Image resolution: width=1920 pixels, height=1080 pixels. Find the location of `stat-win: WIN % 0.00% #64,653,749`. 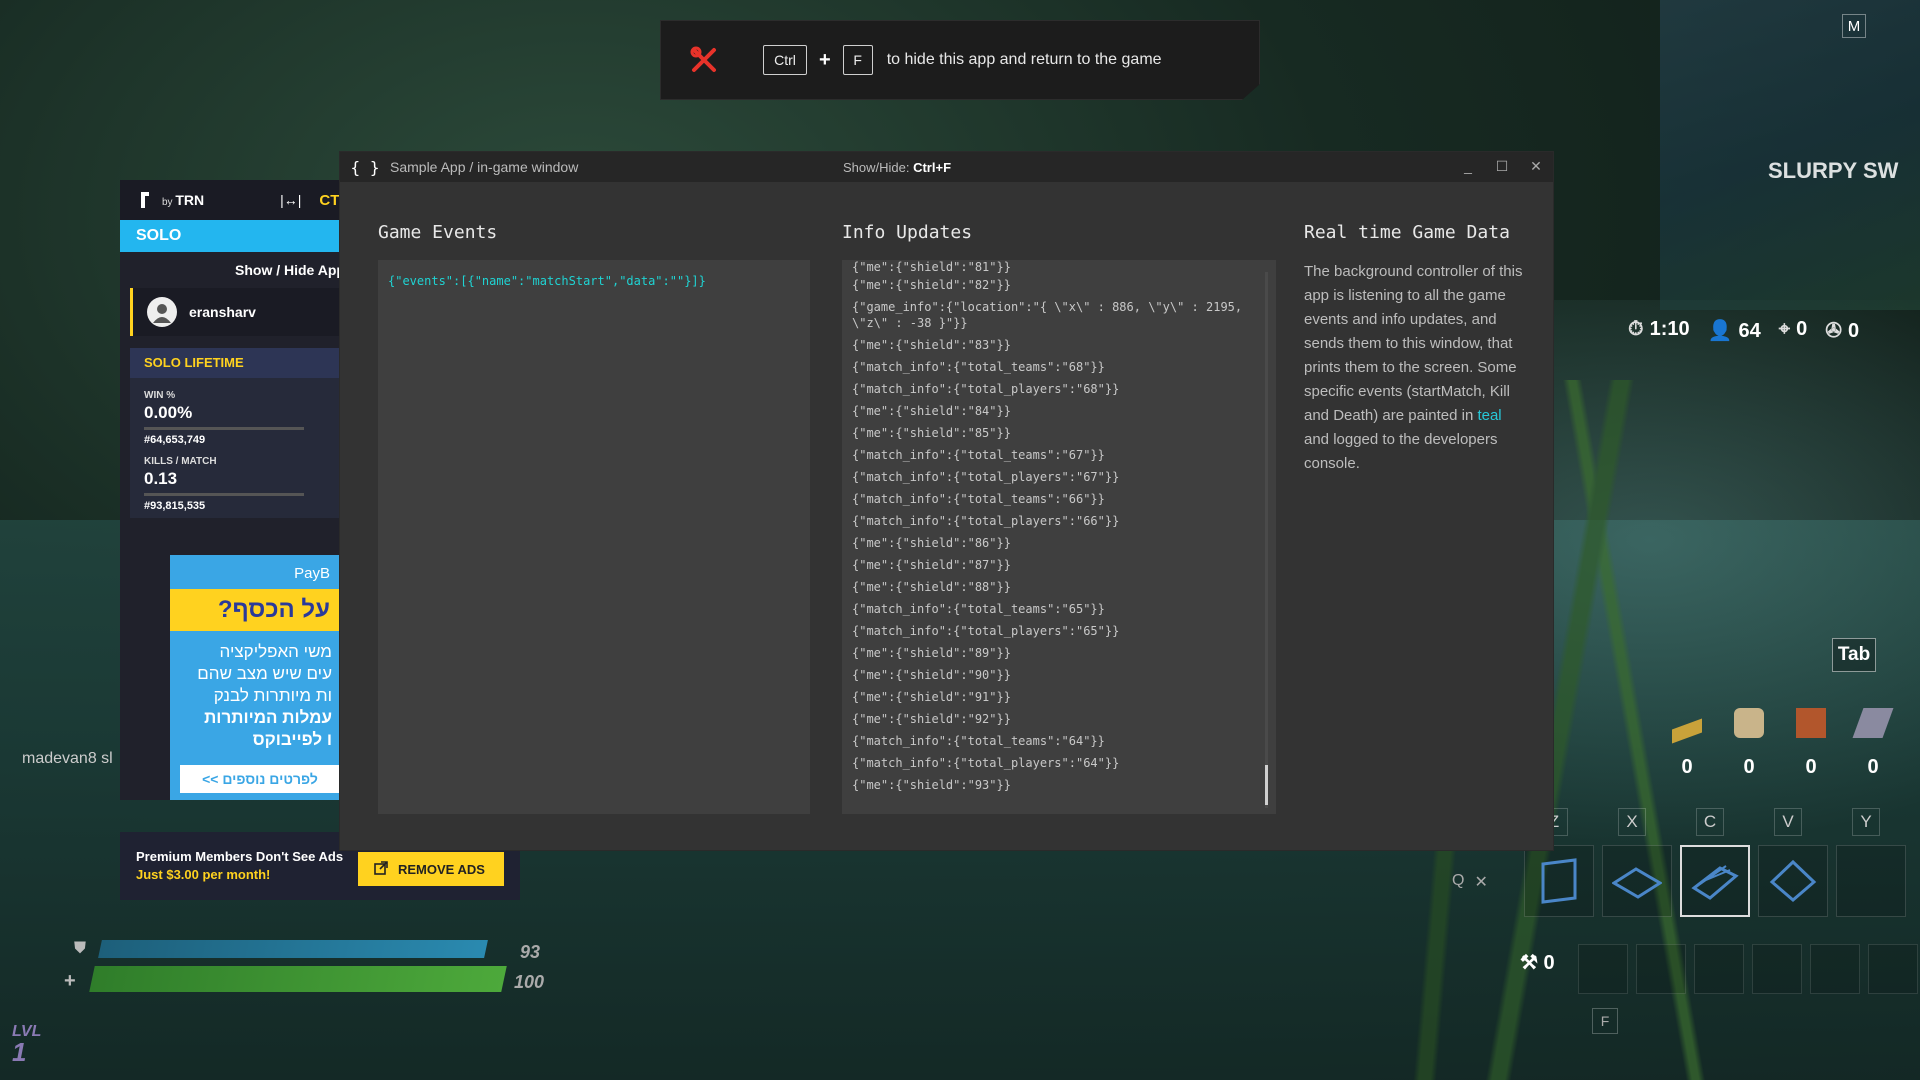

stat-win: WIN % 0.00% #64,653,749 is located at coordinates (235, 418).